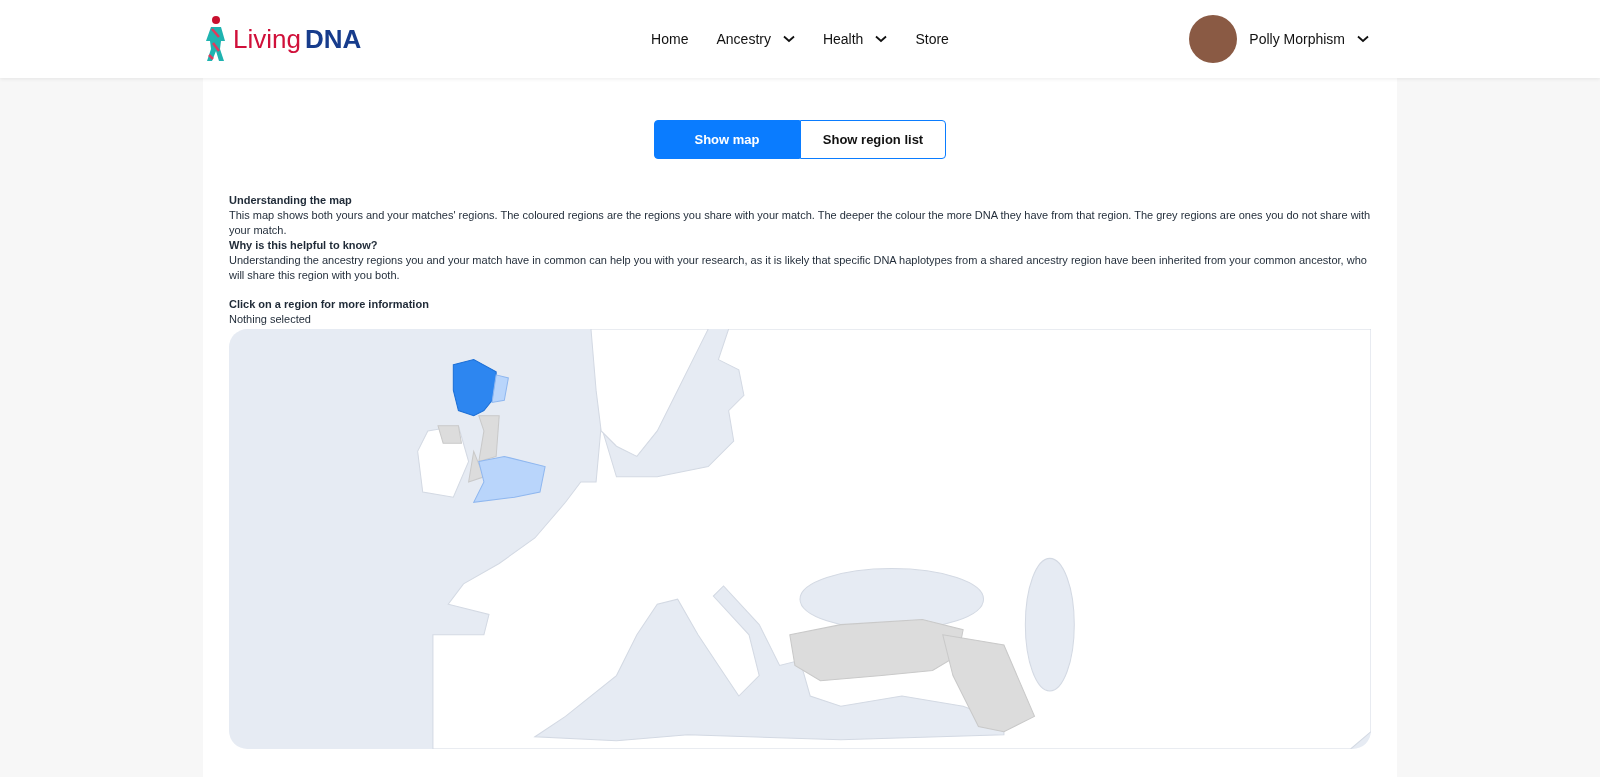 This screenshot has width=1600, height=777. What do you see at coordinates (727, 139) in the screenshot?
I see `view-tab: Show map` at bounding box center [727, 139].